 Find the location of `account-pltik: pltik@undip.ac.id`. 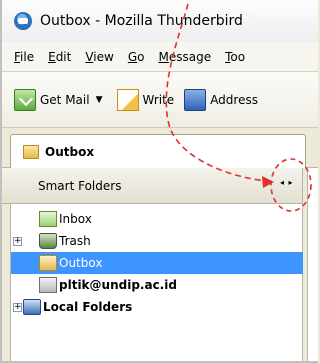

account-pltik: pltik@undip.ac.id is located at coordinates (157, 285).